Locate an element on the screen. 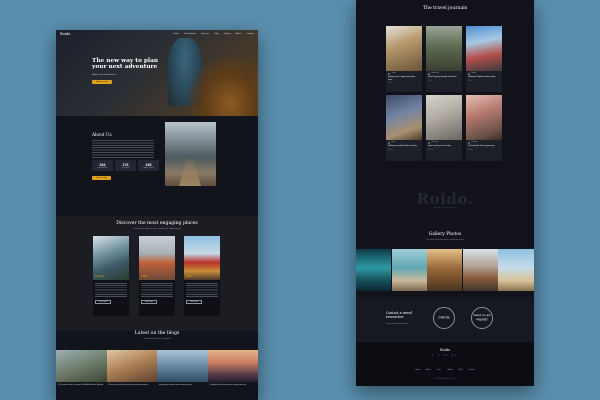 The width and height of the screenshot is (600, 400). stat-card: 264 Destinations is located at coordinates (102, 165).